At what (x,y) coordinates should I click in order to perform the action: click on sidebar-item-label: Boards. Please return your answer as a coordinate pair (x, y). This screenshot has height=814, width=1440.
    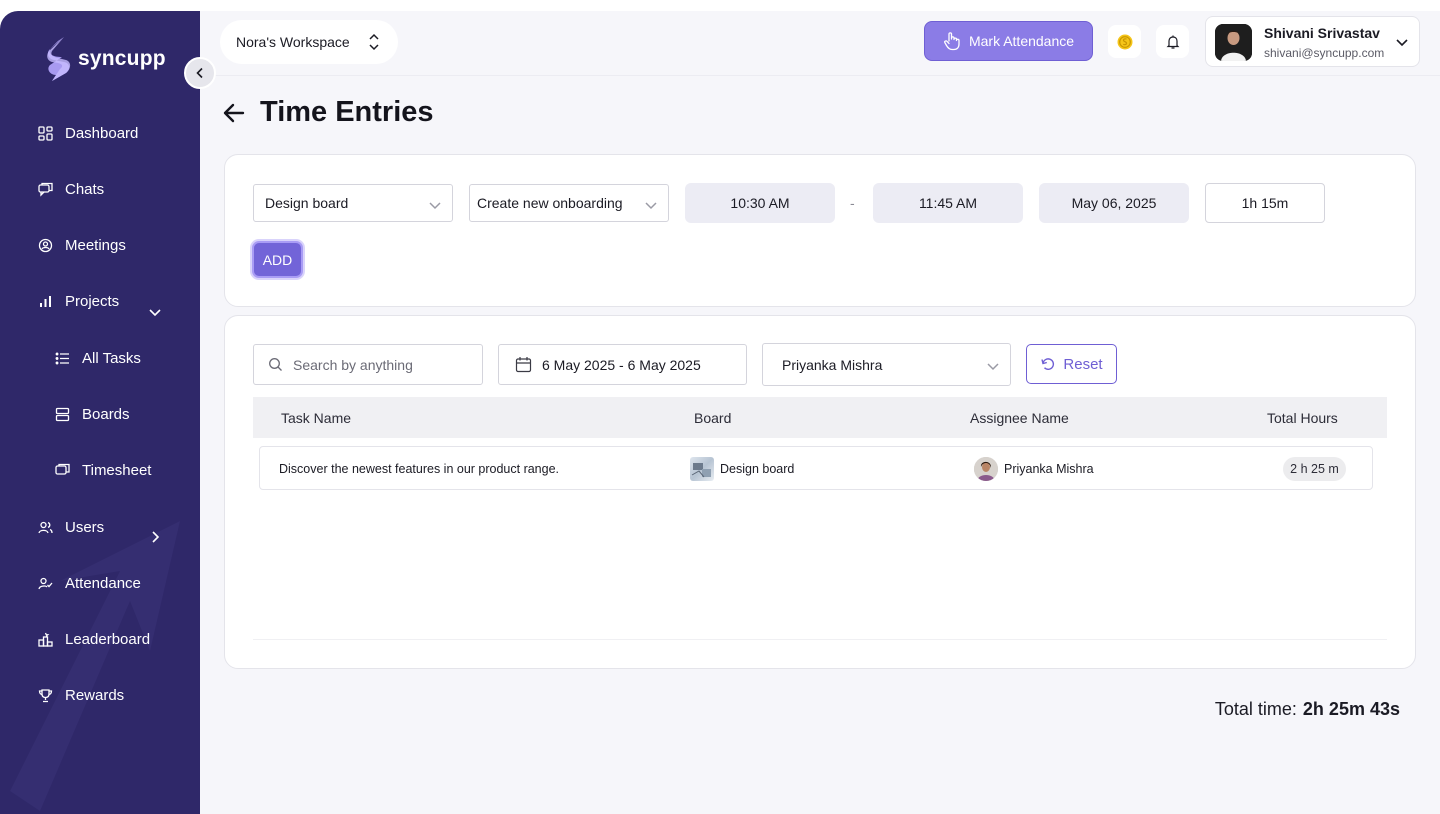
    Looking at the image, I should click on (106, 414).